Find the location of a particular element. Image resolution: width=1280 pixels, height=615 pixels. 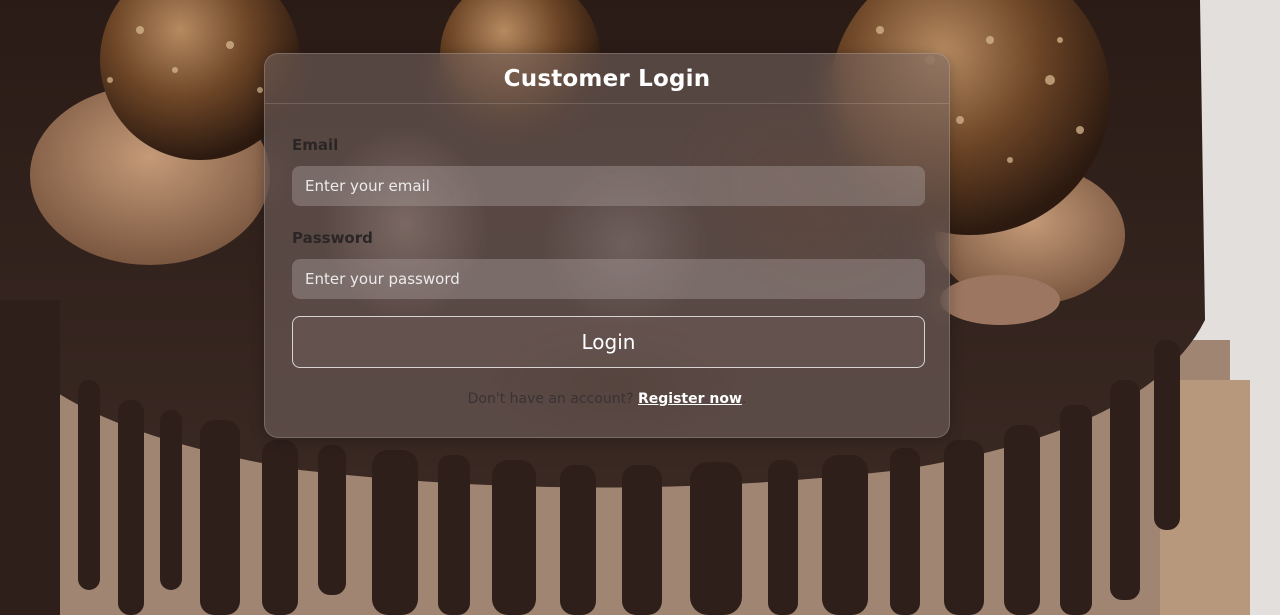

card-header: Customer Login is located at coordinates (607, 79).